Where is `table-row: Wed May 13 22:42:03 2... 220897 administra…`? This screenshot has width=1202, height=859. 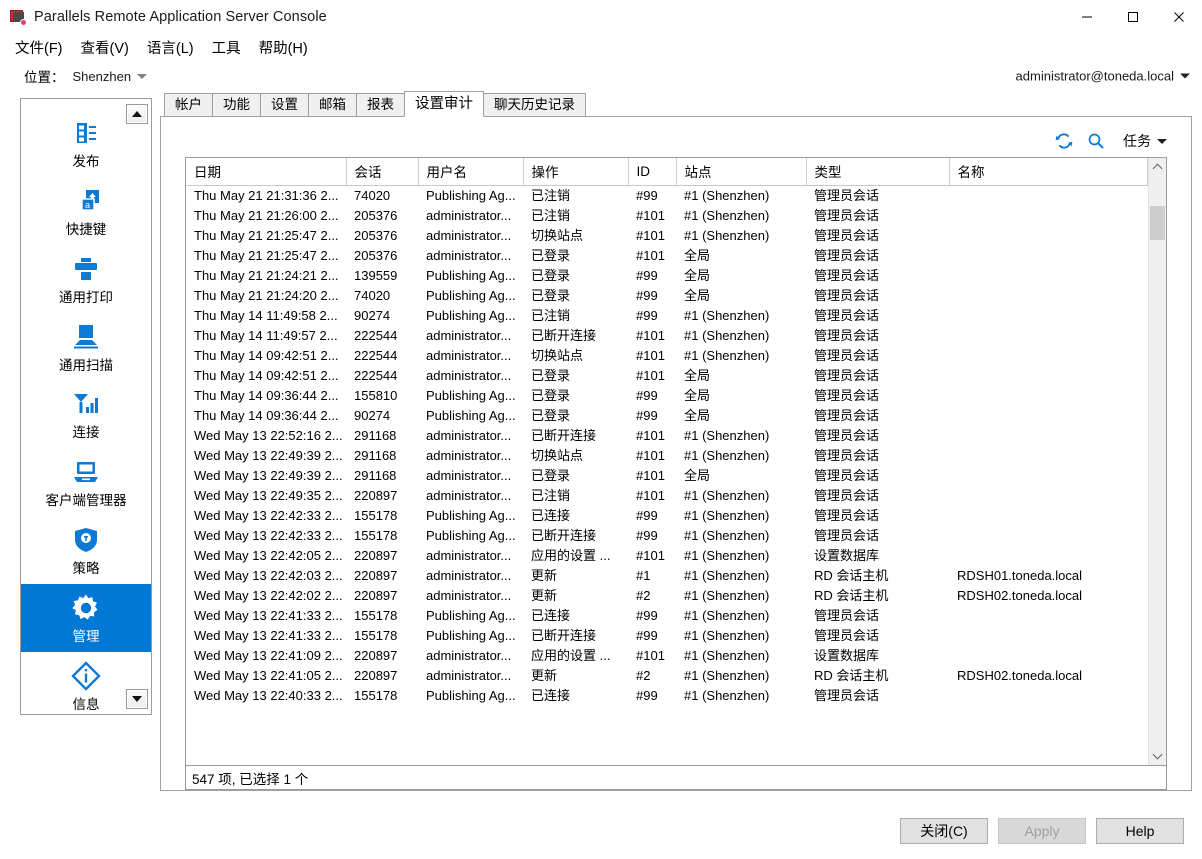 table-row: Wed May 13 22:42:03 2... 220897 administra… is located at coordinates (667, 576).